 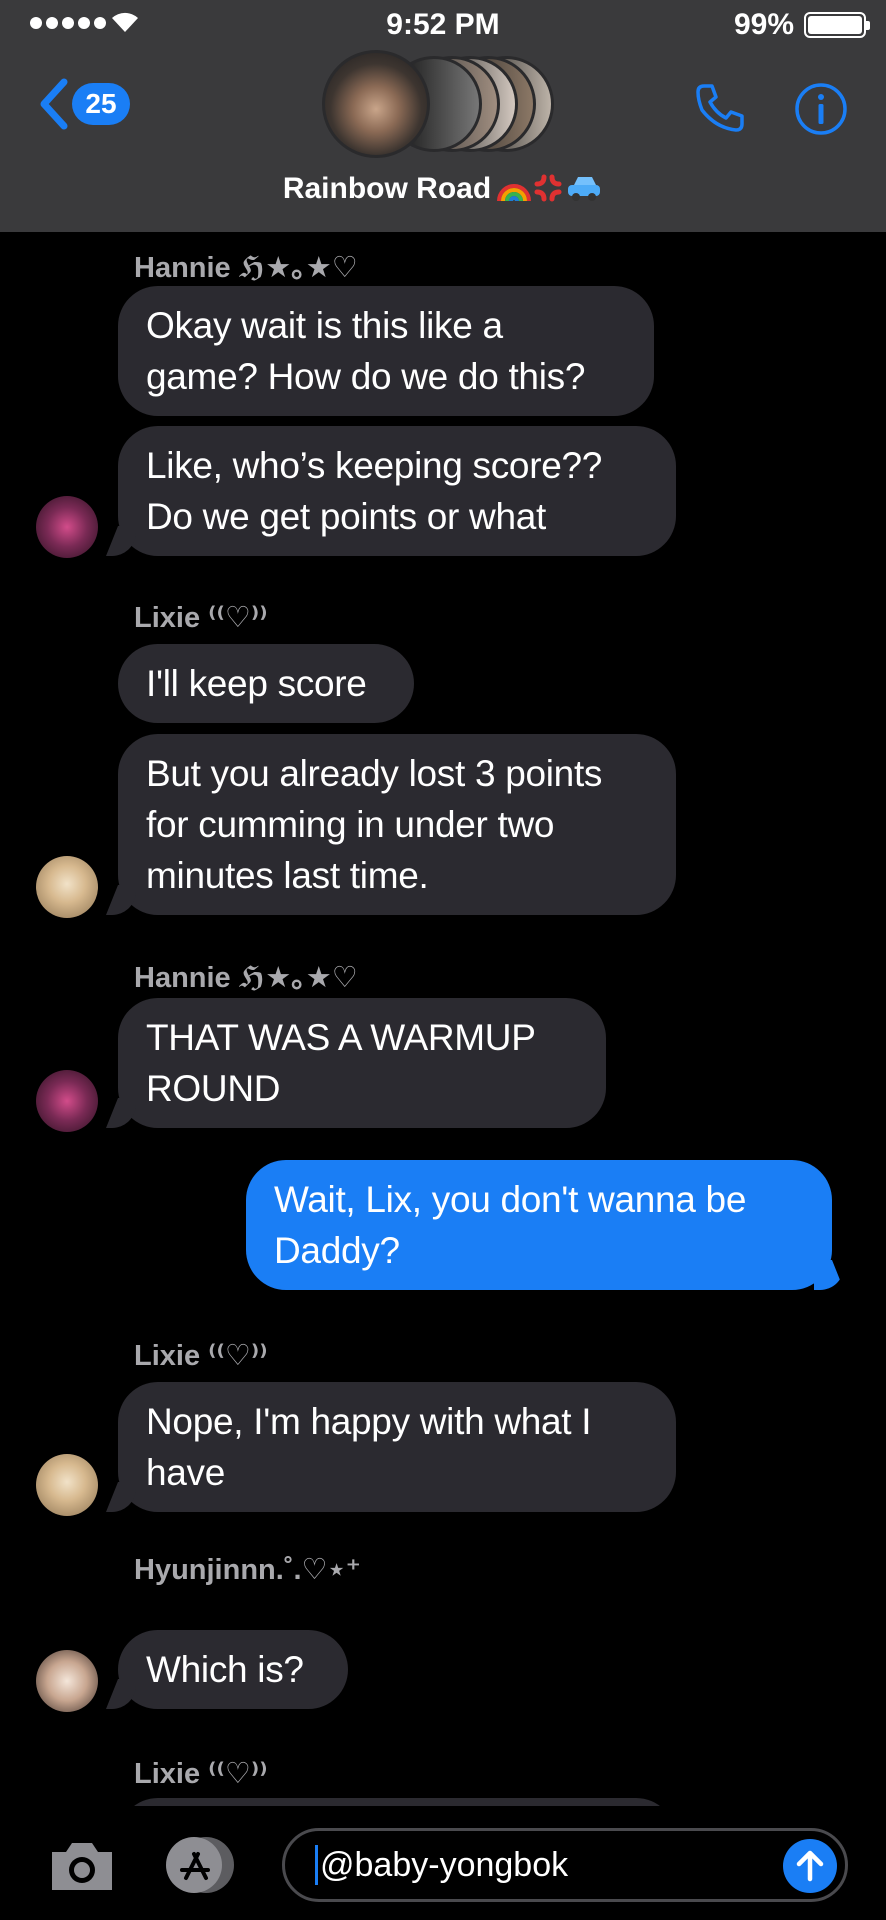 I want to click on message-bubble: THAT WAS A WARMUP ROUND, so click(x=362, y=1063).